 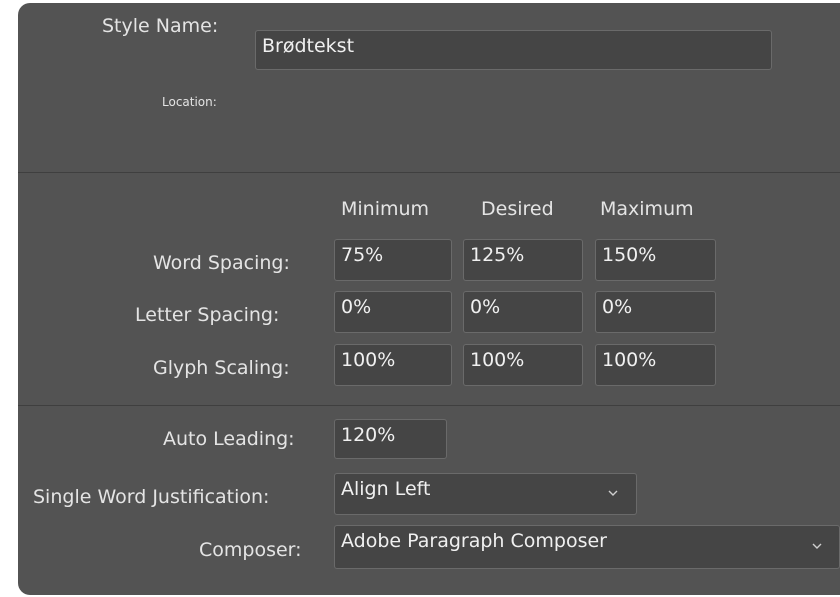 What do you see at coordinates (221, 368) in the screenshot?
I see `glyph-scaling-label: Glyph Scaling:` at bounding box center [221, 368].